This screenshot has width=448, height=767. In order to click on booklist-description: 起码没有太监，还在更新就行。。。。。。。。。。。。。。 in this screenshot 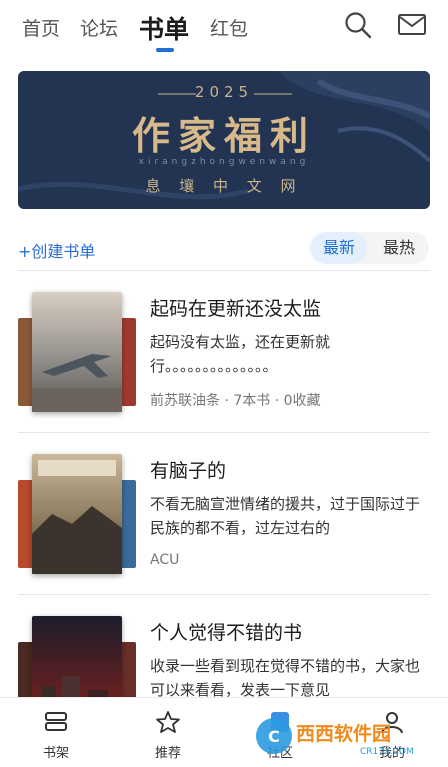, I will do `click(240, 354)`.